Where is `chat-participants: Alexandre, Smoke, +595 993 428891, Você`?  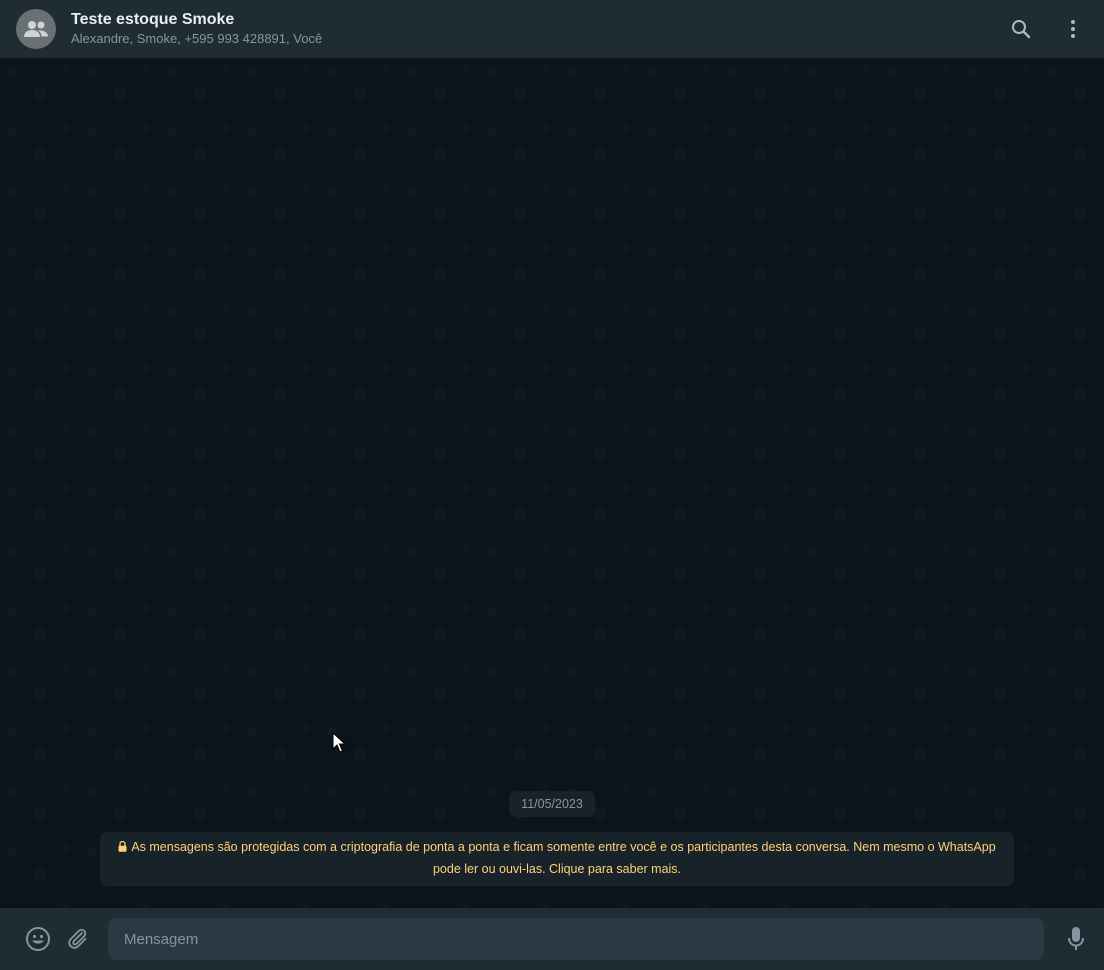
chat-participants: Alexandre, Smoke, +595 993 428891, Você is located at coordinates (197, 38).